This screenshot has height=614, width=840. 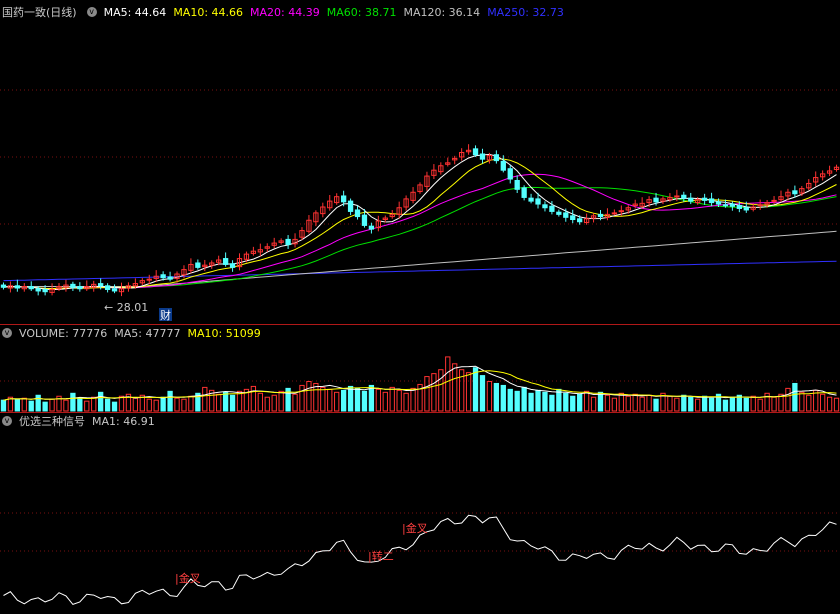 I want to click on low-price-label: ← 28.01, so click(x=126, y=307).